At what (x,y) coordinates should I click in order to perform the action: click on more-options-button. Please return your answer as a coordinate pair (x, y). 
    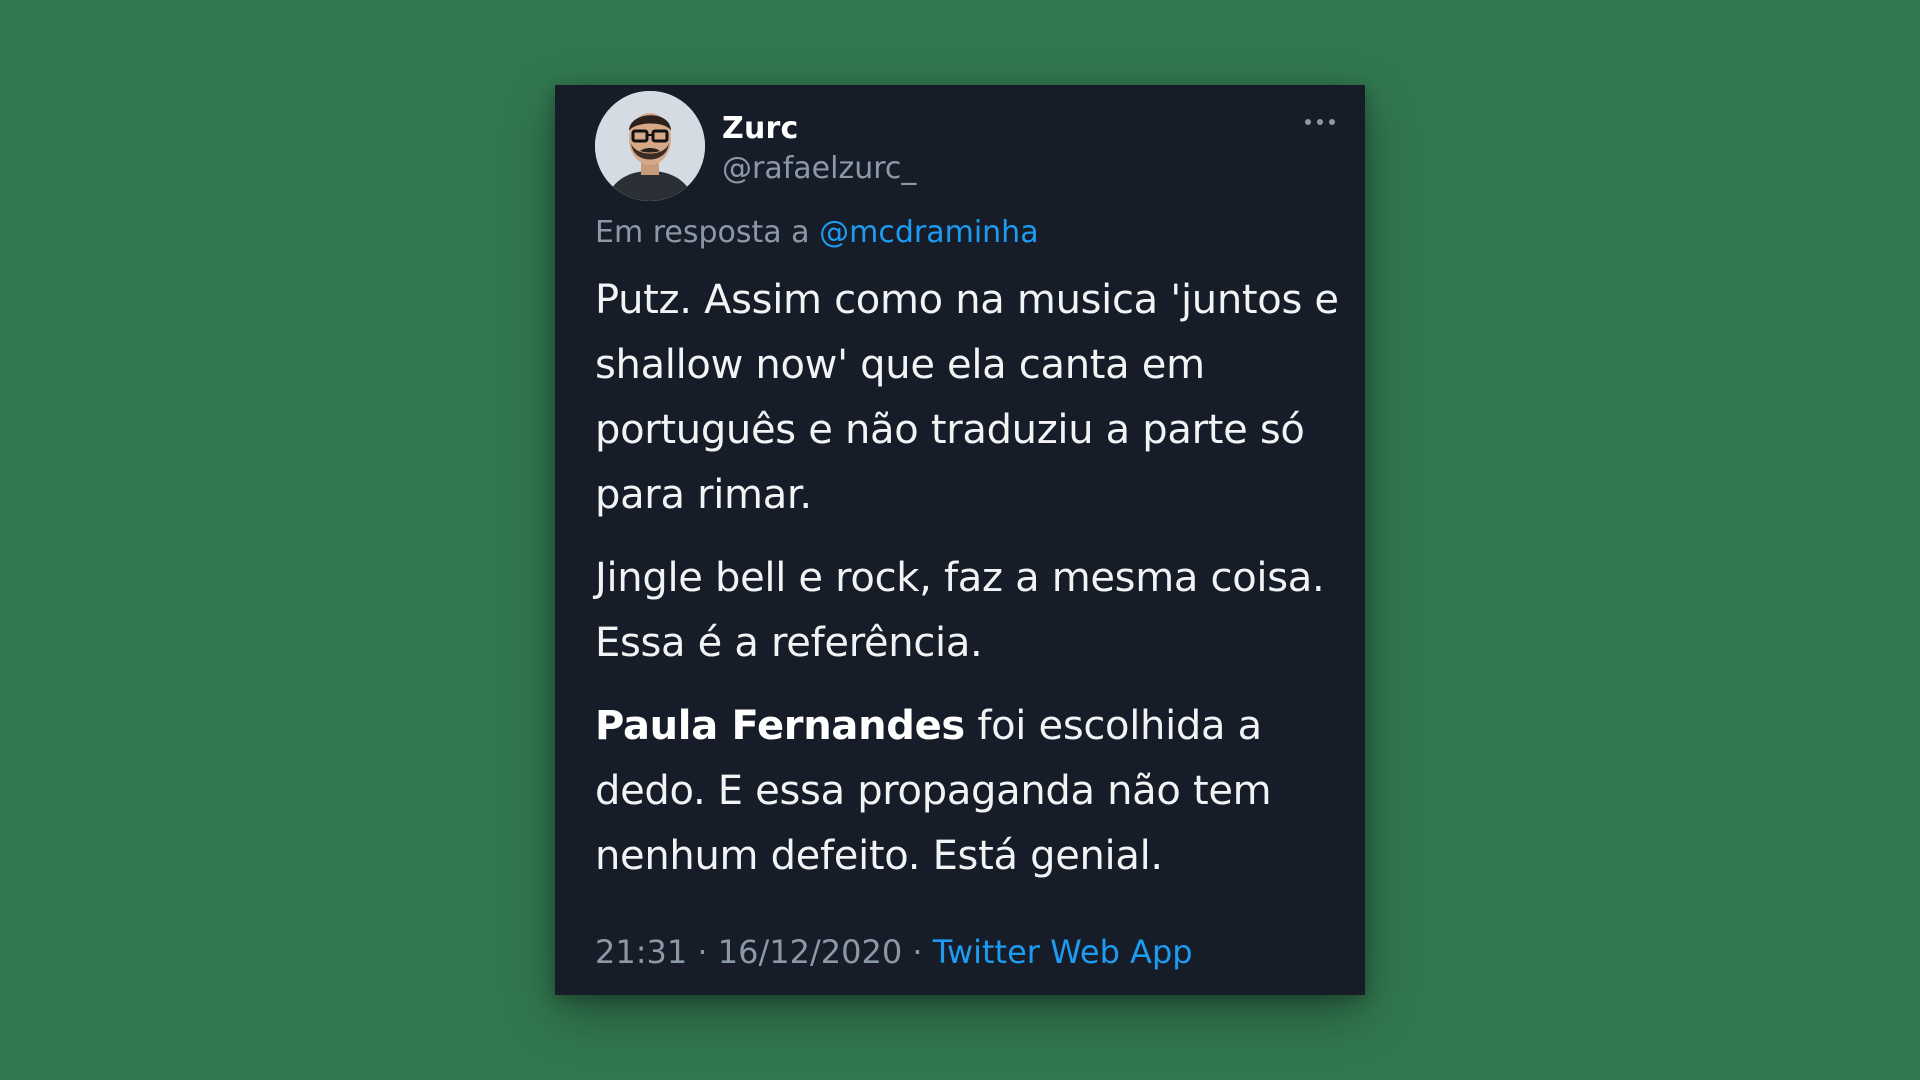
    Looking at the image, I should click on (1320, 122).